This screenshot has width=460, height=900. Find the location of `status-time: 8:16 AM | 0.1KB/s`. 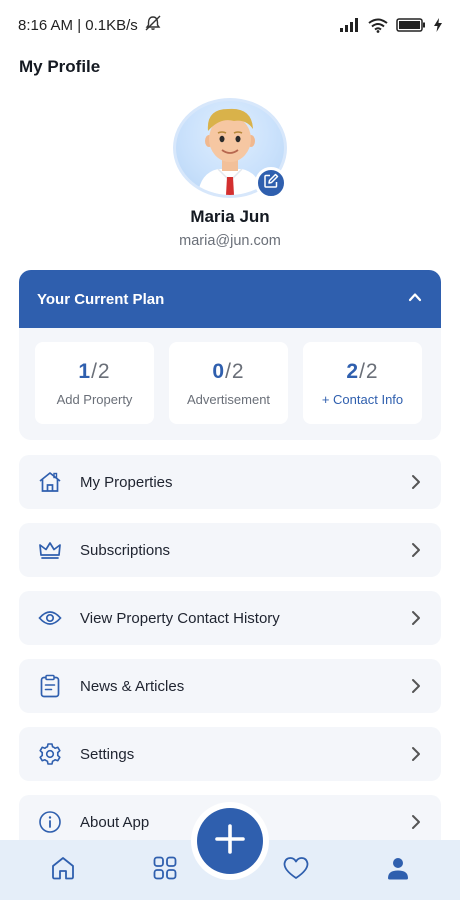

status-time: 8:16 AM | 0.1KB/s is located at coordinates (78, 25).